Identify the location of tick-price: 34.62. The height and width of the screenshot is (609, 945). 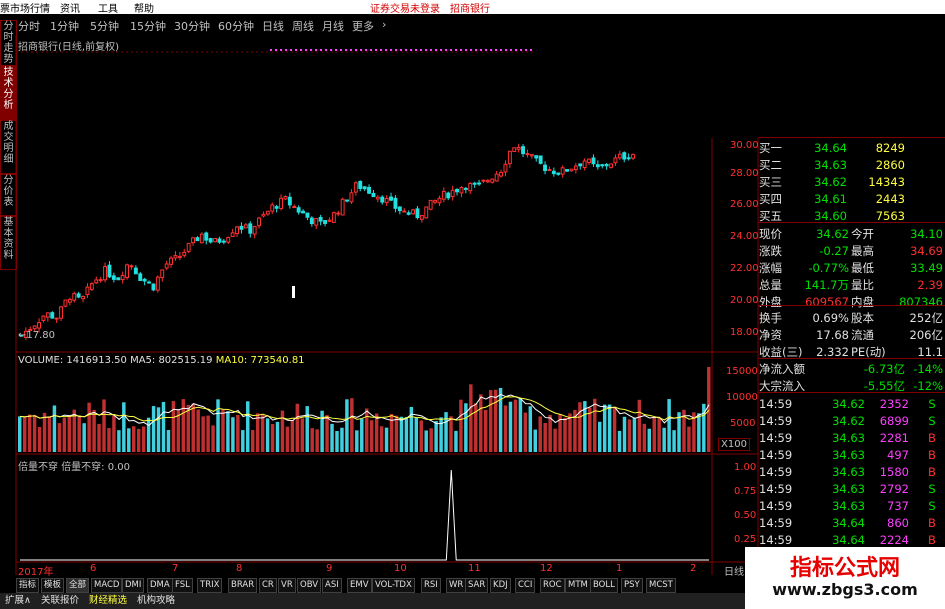
(848, 404).